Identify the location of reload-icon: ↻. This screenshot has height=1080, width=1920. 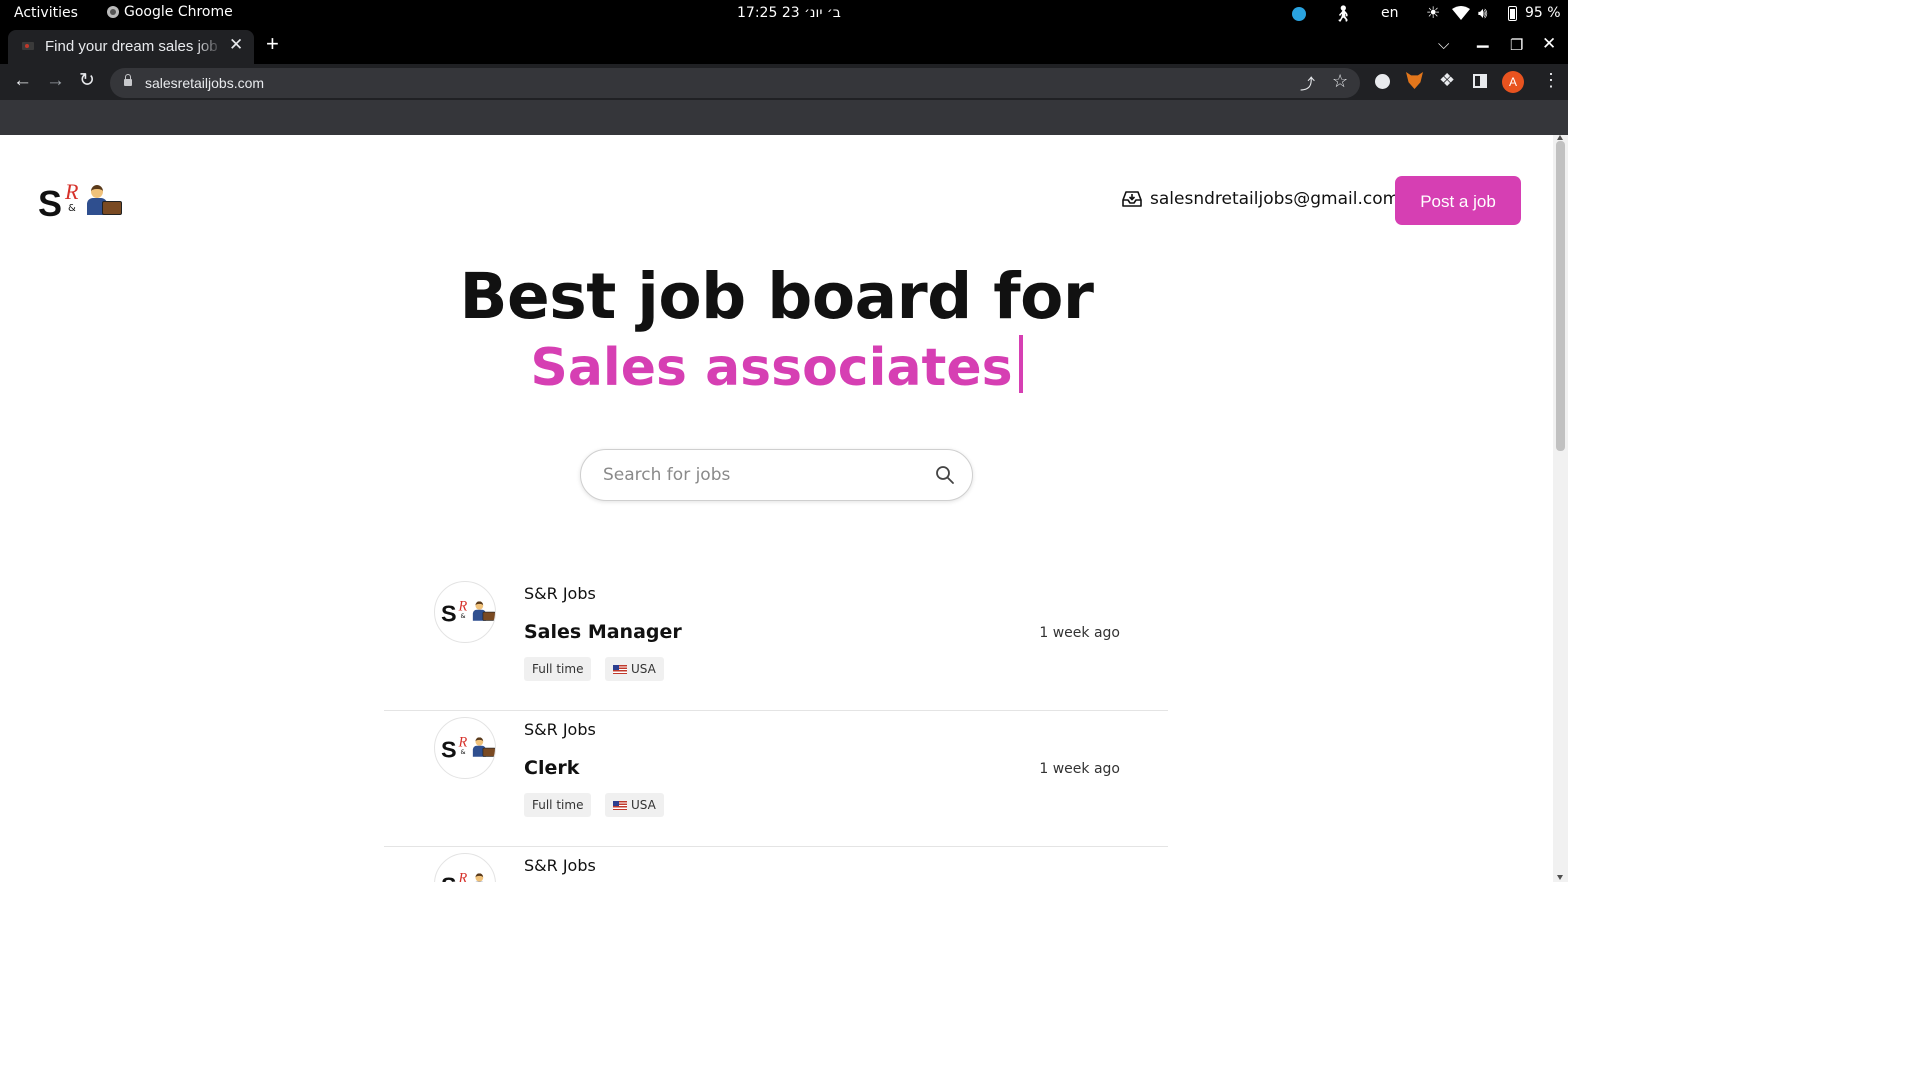
(87, 81).